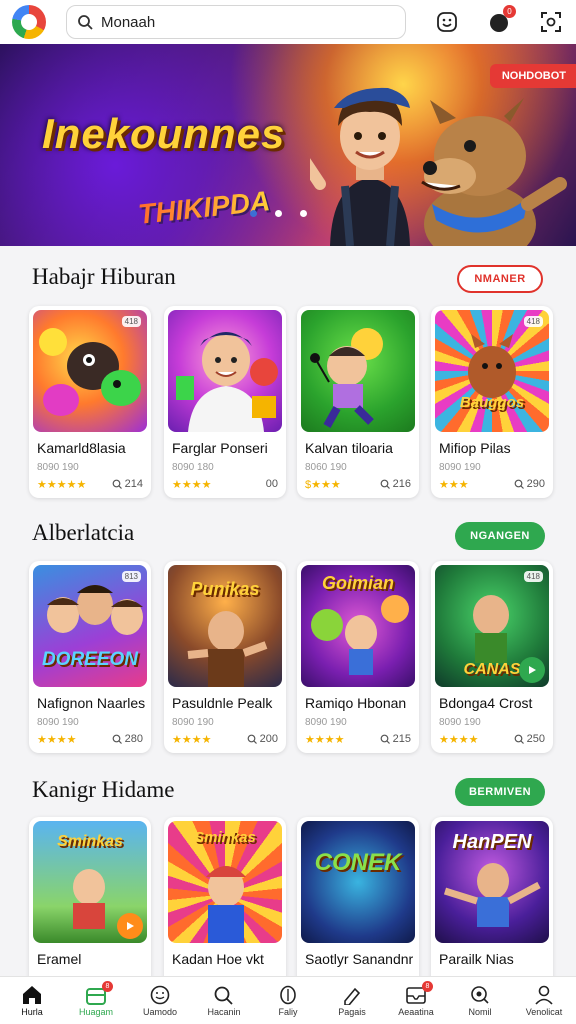 The width and height of the screenshot is (576, 1024). I want to click on nav-item-pen: Pagais, so click(352, 1000).